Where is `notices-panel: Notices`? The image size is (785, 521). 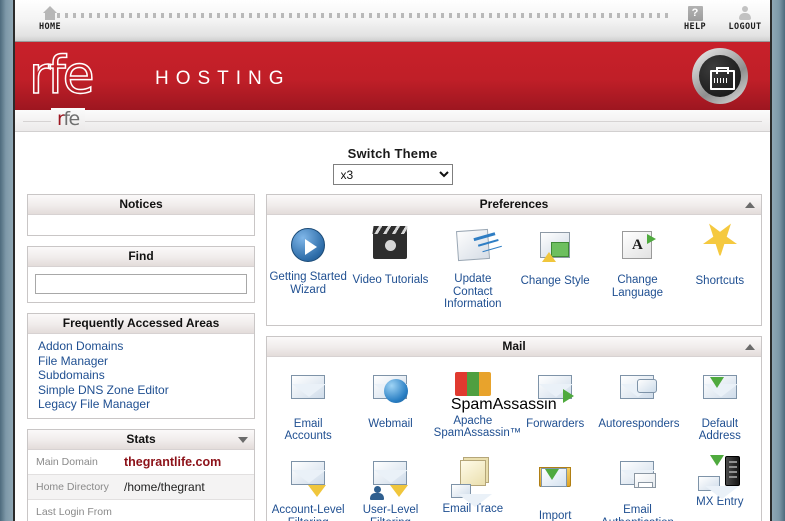 notices-panel: Notices is located at coordinates (141, 215).